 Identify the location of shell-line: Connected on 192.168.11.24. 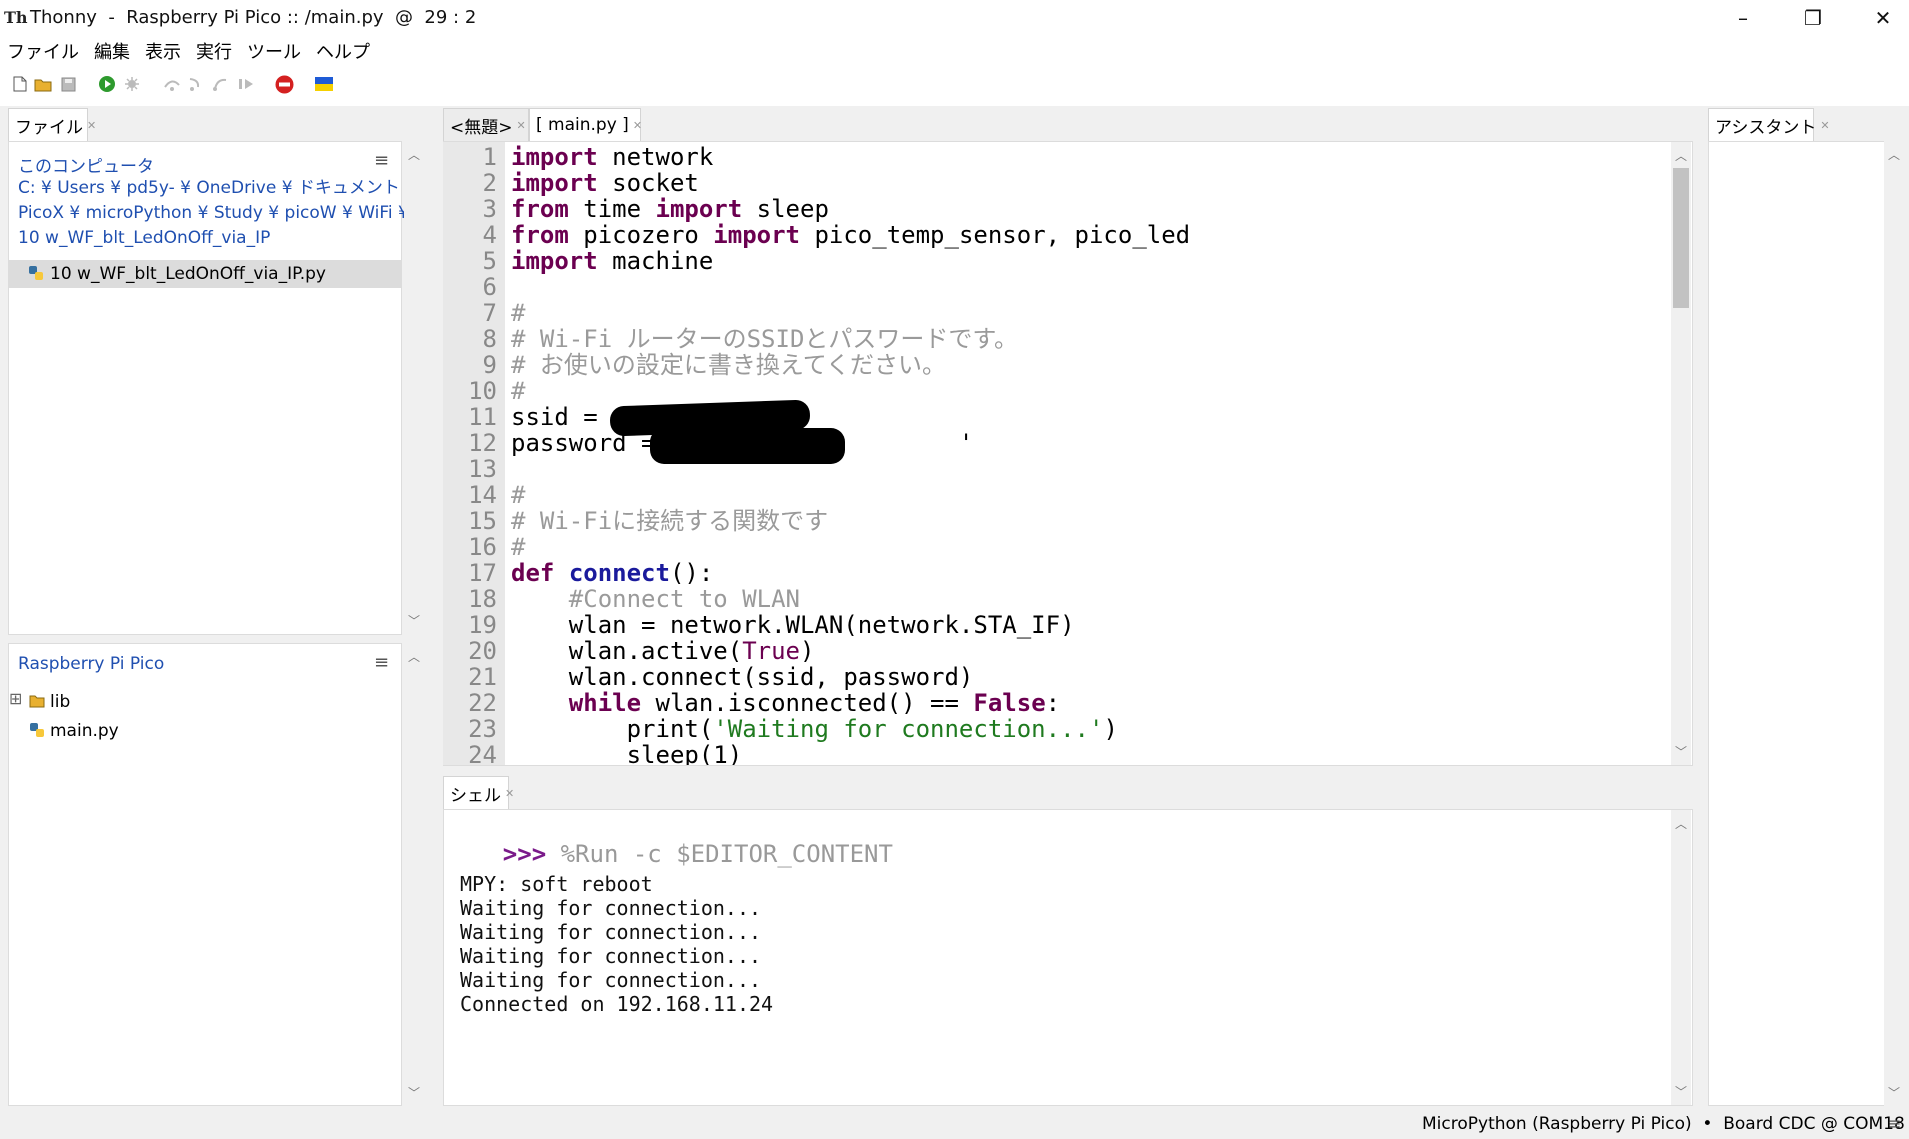
(617, 1004).